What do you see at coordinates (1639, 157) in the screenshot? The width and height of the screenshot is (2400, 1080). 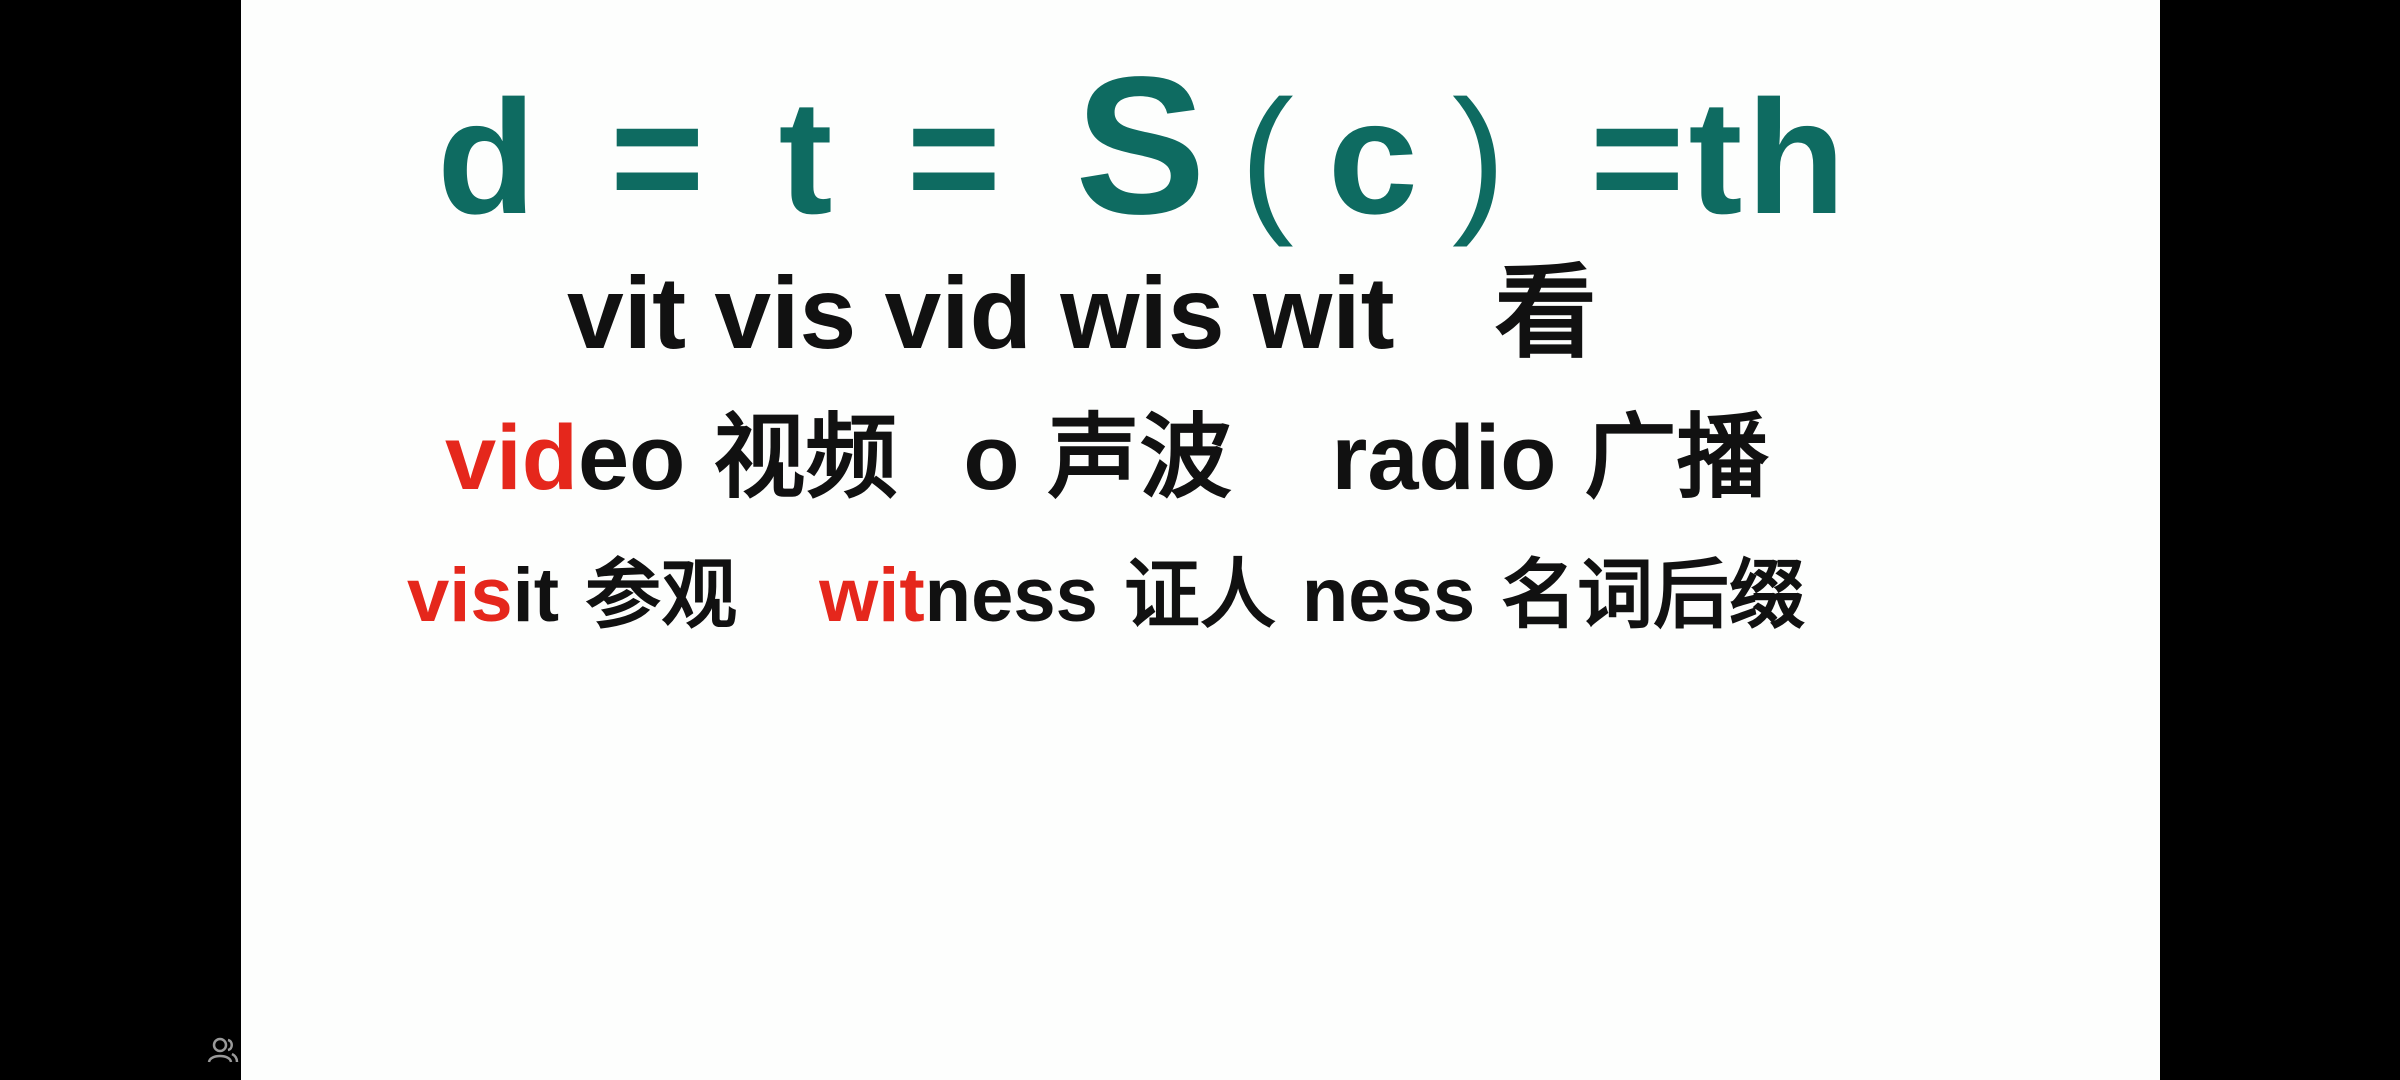 I see `formula-equals-3: =` at bounding box center [1639, 157].